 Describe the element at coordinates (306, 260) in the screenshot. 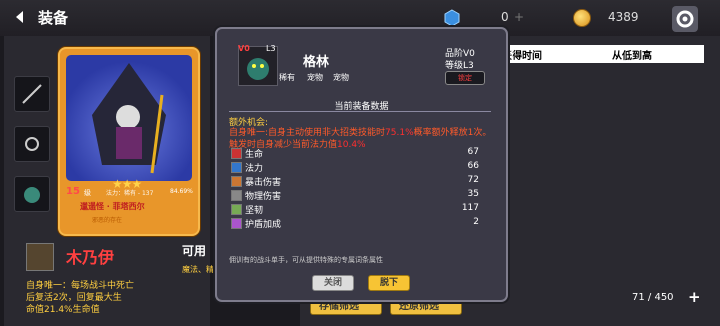

I see `footer-note: 佣训有的战斗单手，可从提供特殊的专属词条属性` at that location.